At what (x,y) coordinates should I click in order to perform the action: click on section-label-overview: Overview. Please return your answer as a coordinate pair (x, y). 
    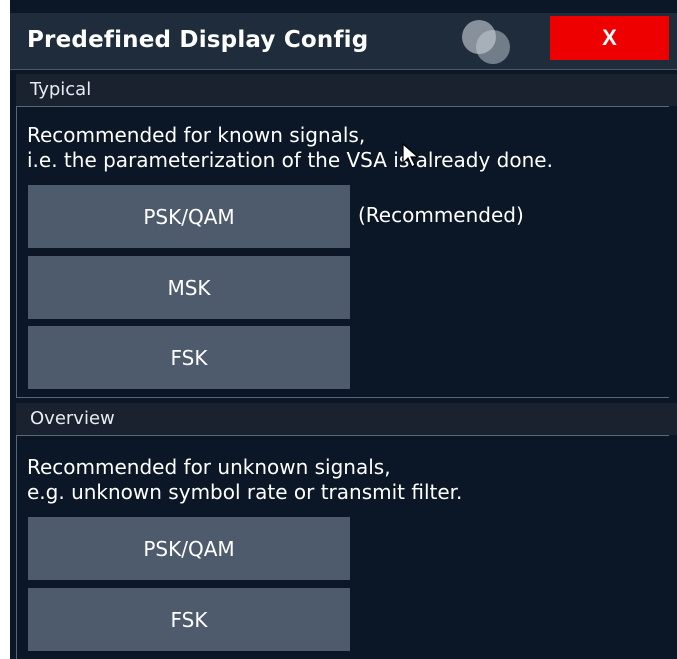
    Looking at the image, I should click on (72, 418).